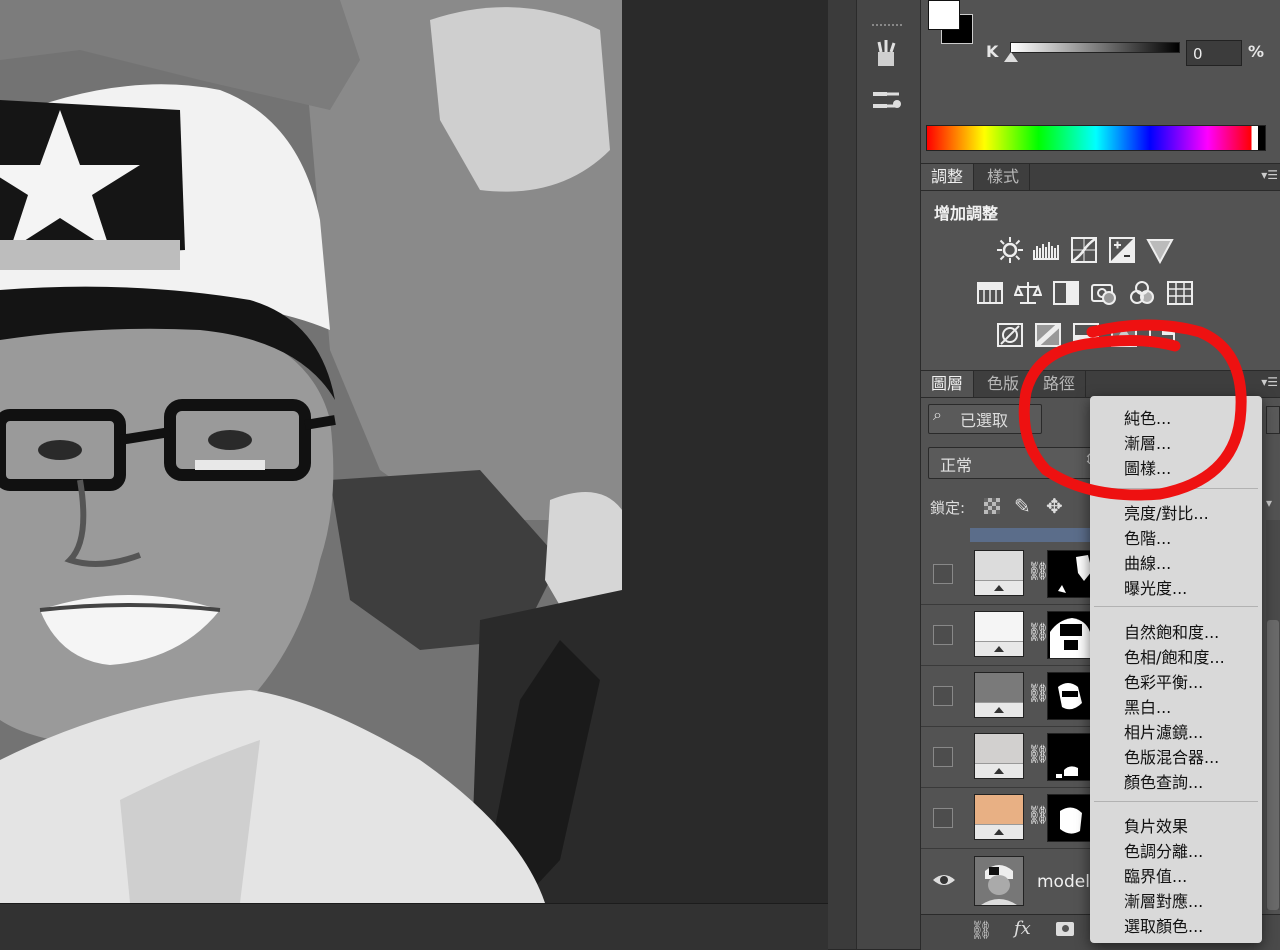 The height and width of the screenshot is (950, 1280). Describe the element at coordinates (1214, 53) in the screenshot. I see `k-value-field: 0` at that location.